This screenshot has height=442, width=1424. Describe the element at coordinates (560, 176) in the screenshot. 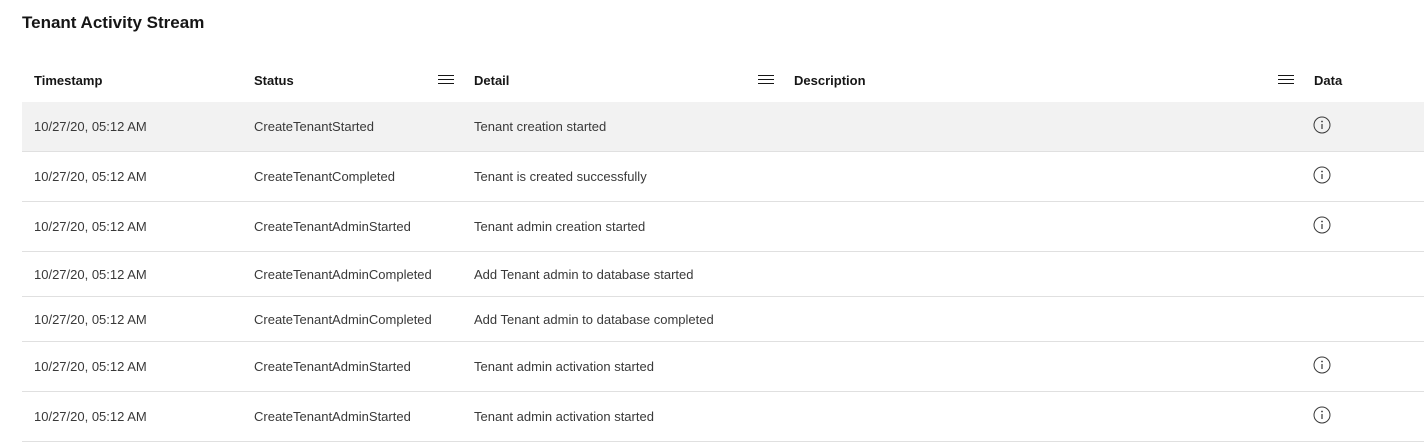

I see `detail-cell: Tenant is created successfully` at that location.